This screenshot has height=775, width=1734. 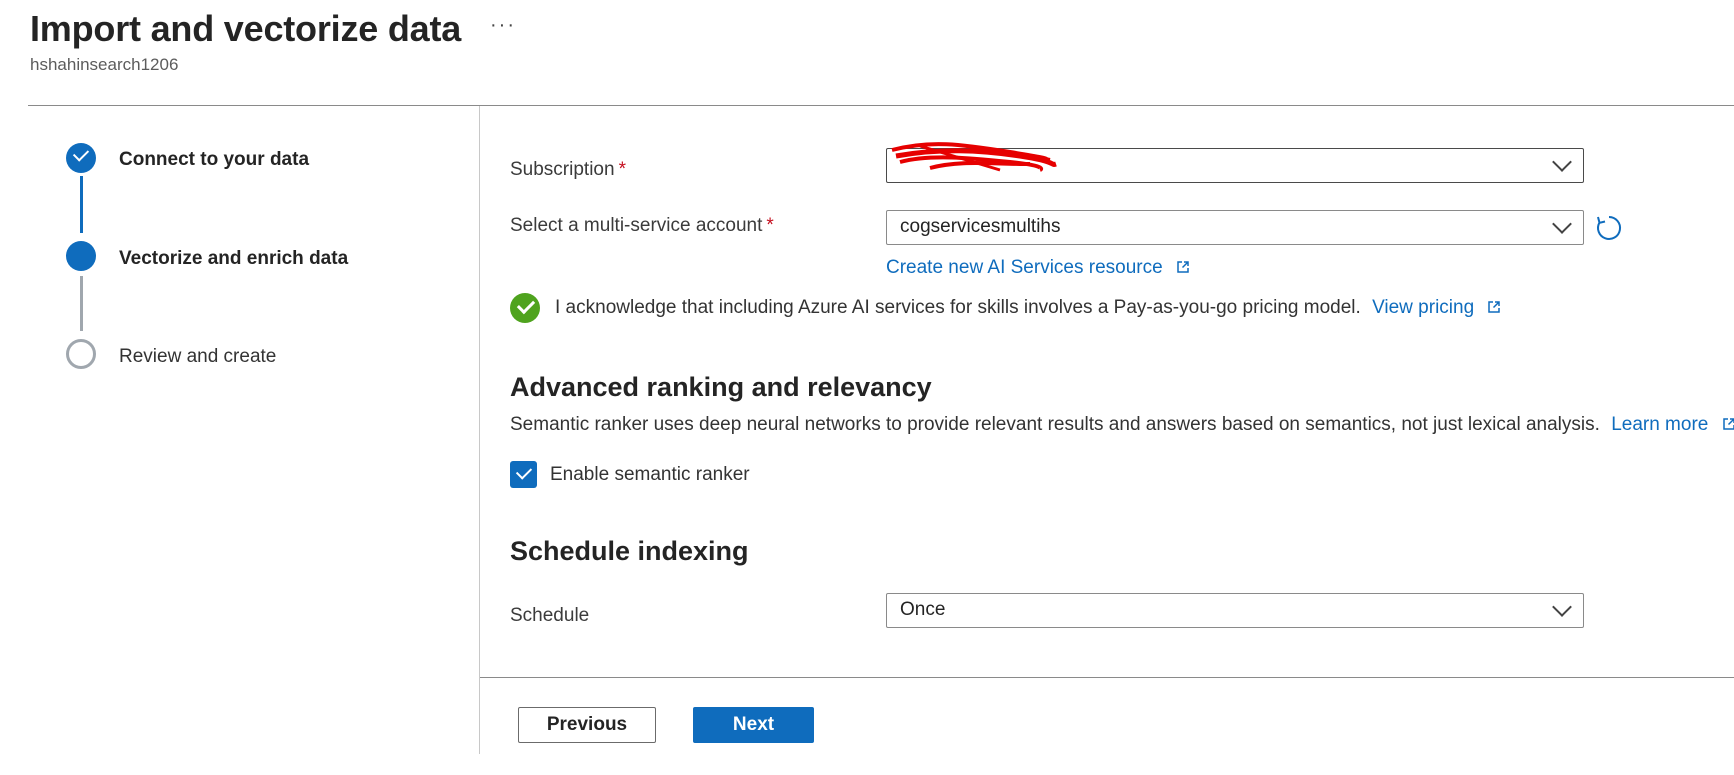 I want to click on stepper-divider, so click(x=479, y=430).